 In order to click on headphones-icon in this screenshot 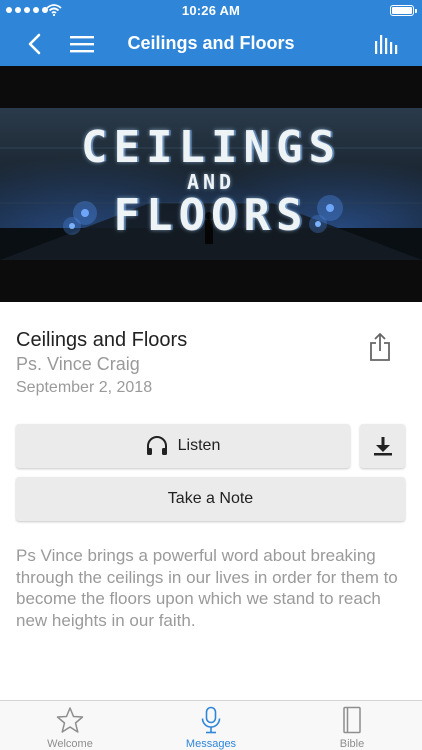, I will do `click(156, 445)`.